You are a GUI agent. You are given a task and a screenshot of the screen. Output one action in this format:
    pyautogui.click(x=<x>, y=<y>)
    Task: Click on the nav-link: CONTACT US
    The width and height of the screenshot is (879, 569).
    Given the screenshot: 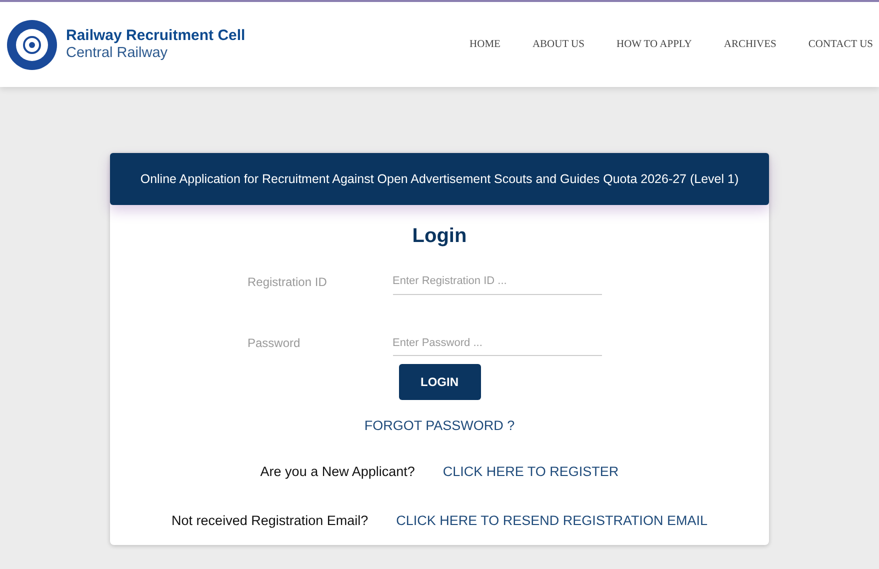 What is the action you would take?
    pyautogui.click(x=840, y=44)
    